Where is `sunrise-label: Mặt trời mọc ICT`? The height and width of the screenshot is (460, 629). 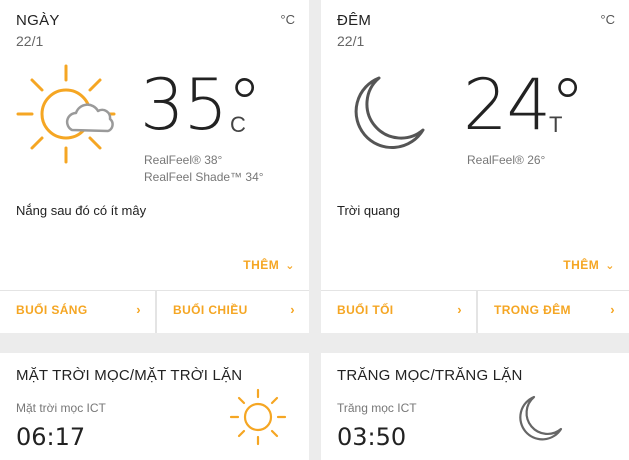
sunrise-label: Mặt trời mọc ICT is located at coordinates (61, 408).